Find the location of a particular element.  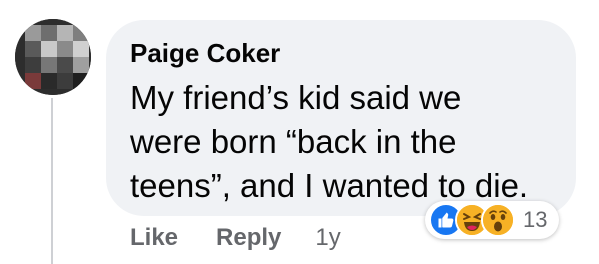

thread-line is located at coordinates (52, 181).